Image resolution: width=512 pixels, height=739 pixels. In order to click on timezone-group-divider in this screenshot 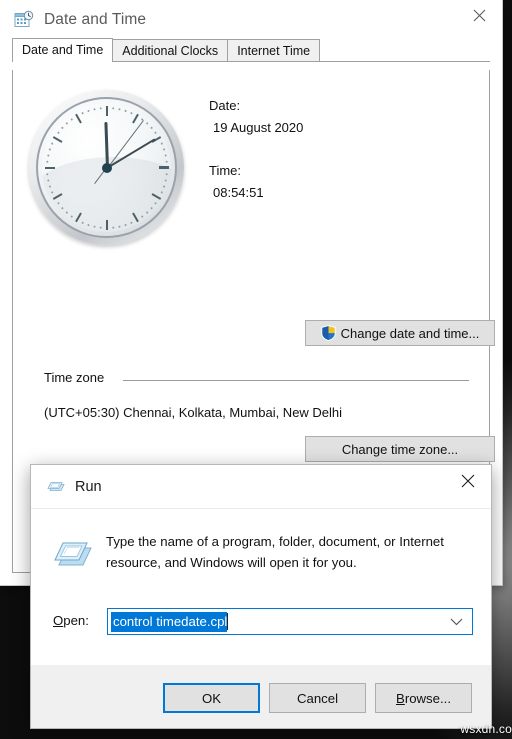, I will do `click(296, 380)`.